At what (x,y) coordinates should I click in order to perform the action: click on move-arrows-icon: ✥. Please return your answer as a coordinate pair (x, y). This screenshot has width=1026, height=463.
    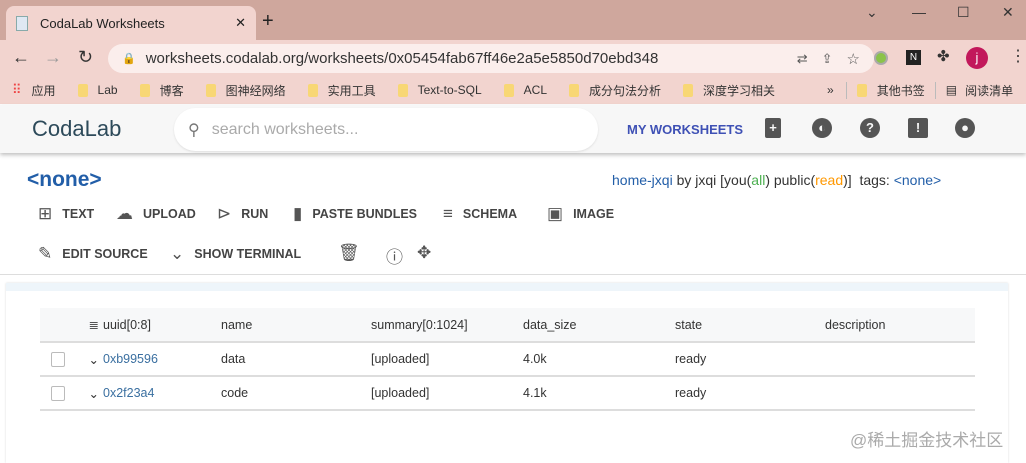
    Looking at the image, I should click on (424, 252).